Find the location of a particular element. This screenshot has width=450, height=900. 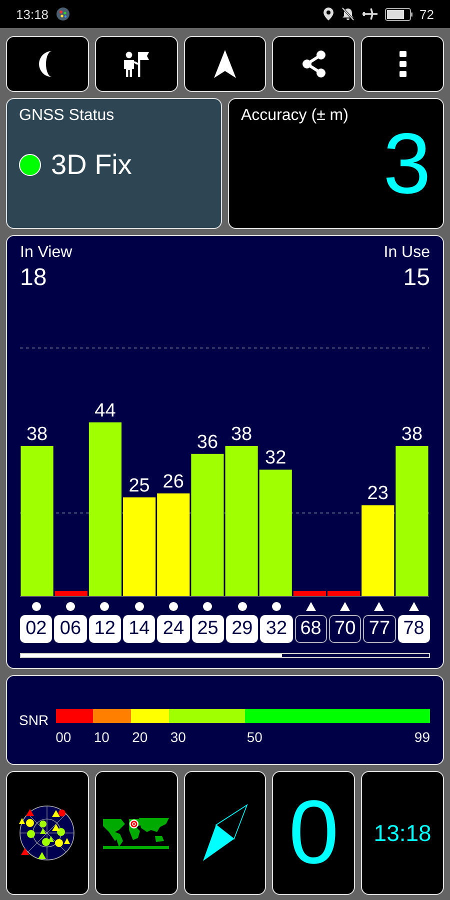

more-icon is located at coordinates (402, 64).